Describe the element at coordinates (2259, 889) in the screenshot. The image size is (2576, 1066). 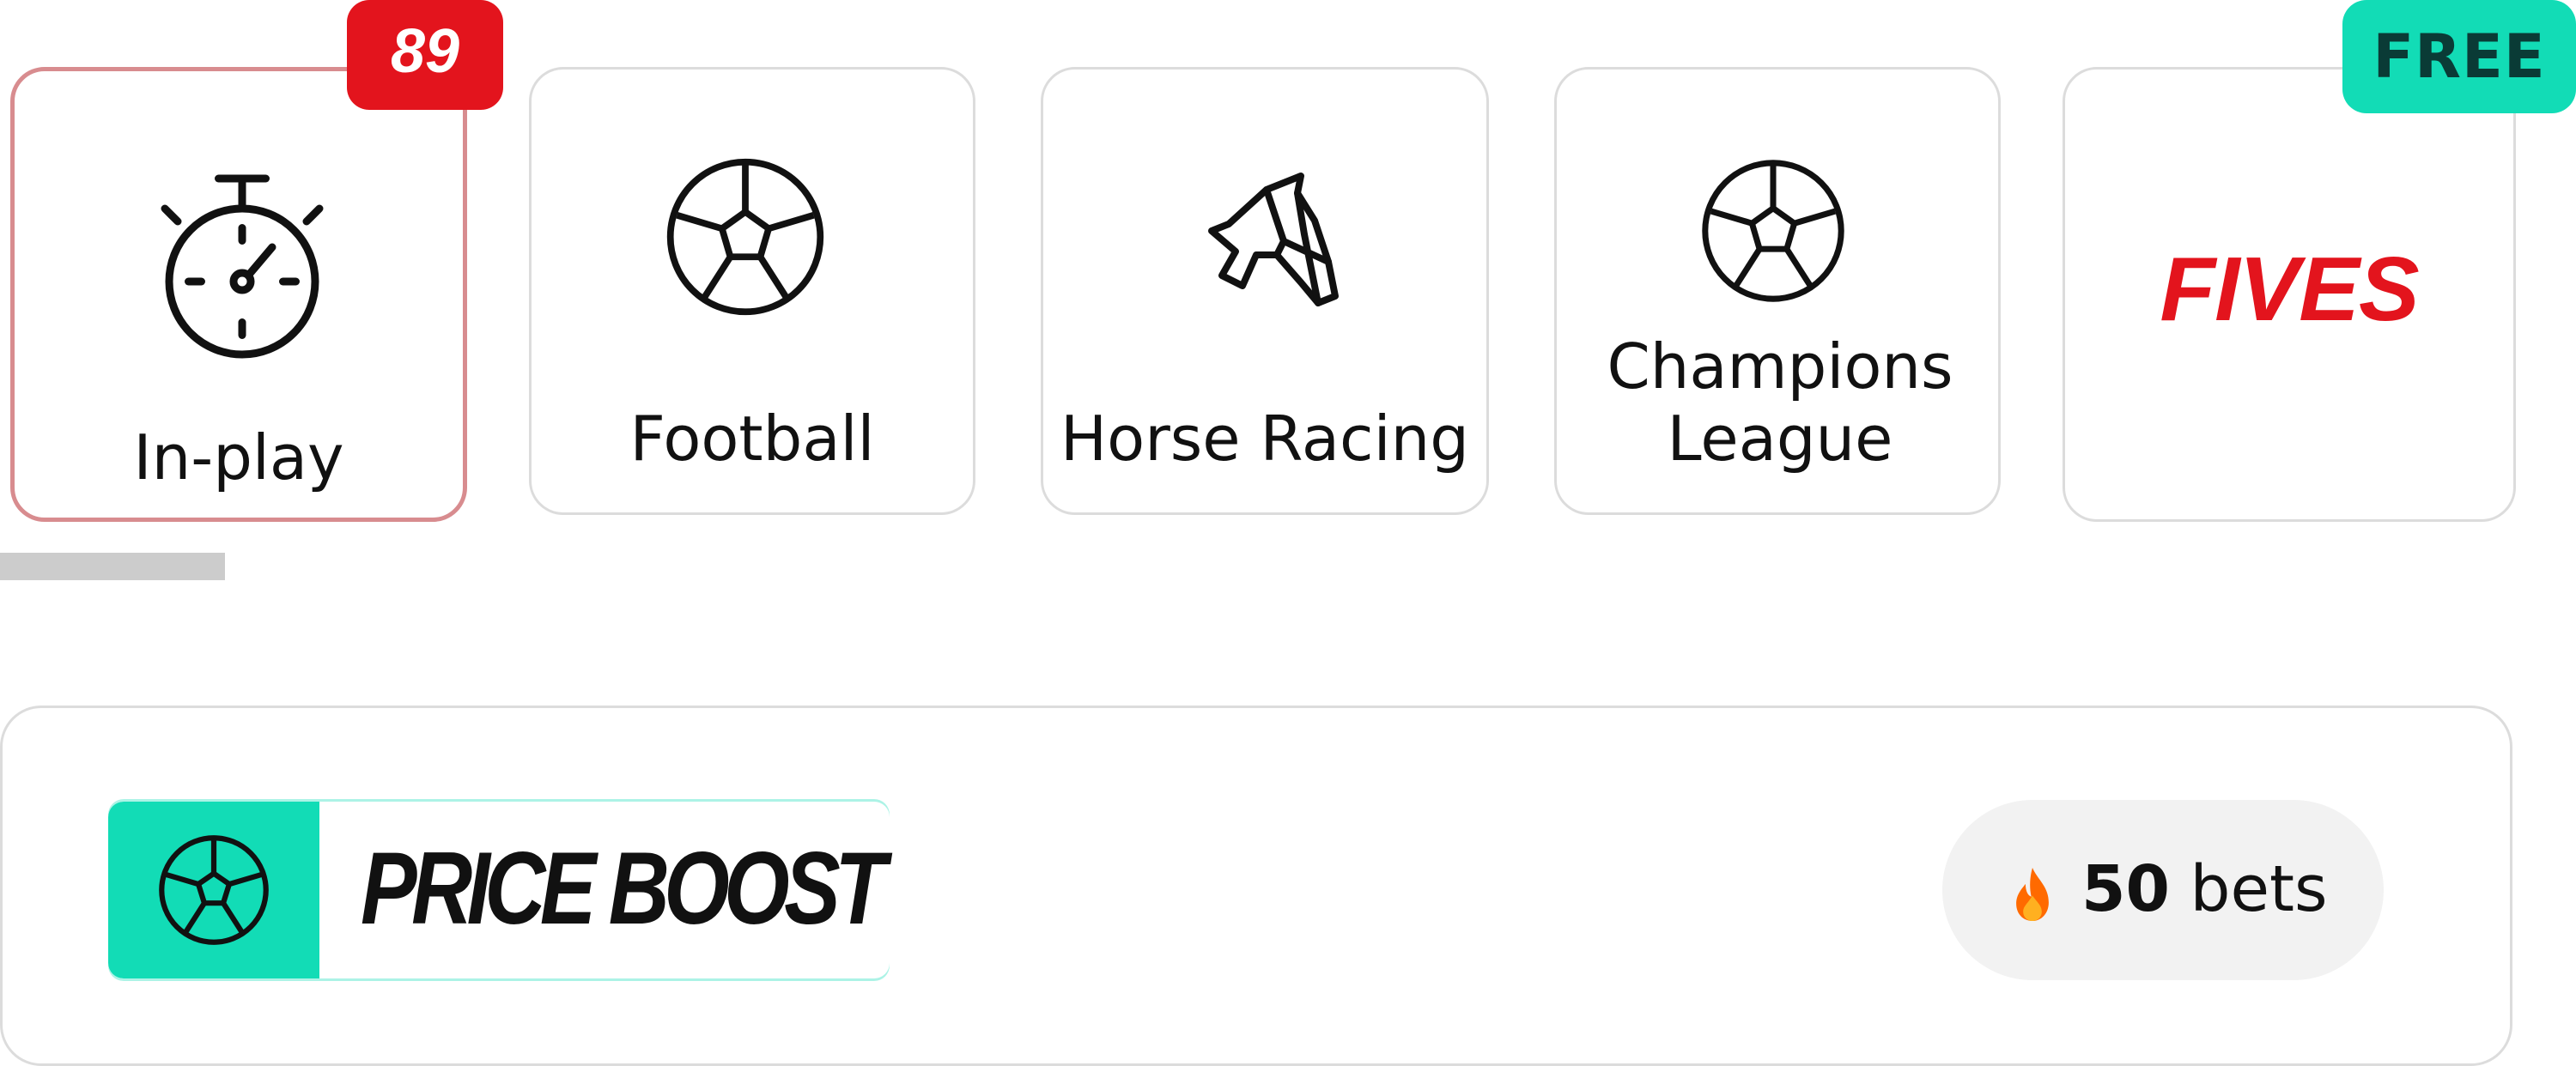
I see `bets-count-label: bets` at that location.